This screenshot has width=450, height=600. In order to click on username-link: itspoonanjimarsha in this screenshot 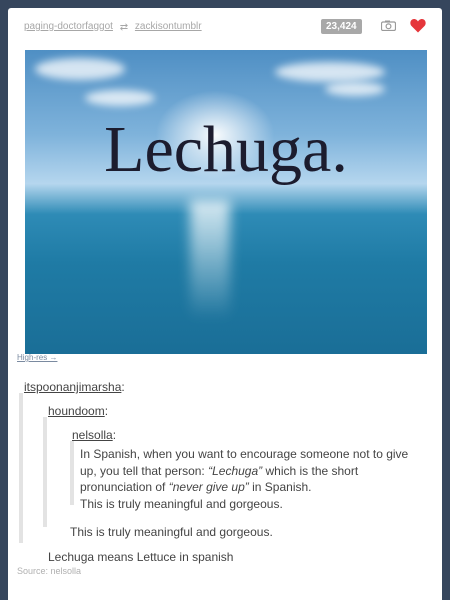, I will do `click(72, 387)`.